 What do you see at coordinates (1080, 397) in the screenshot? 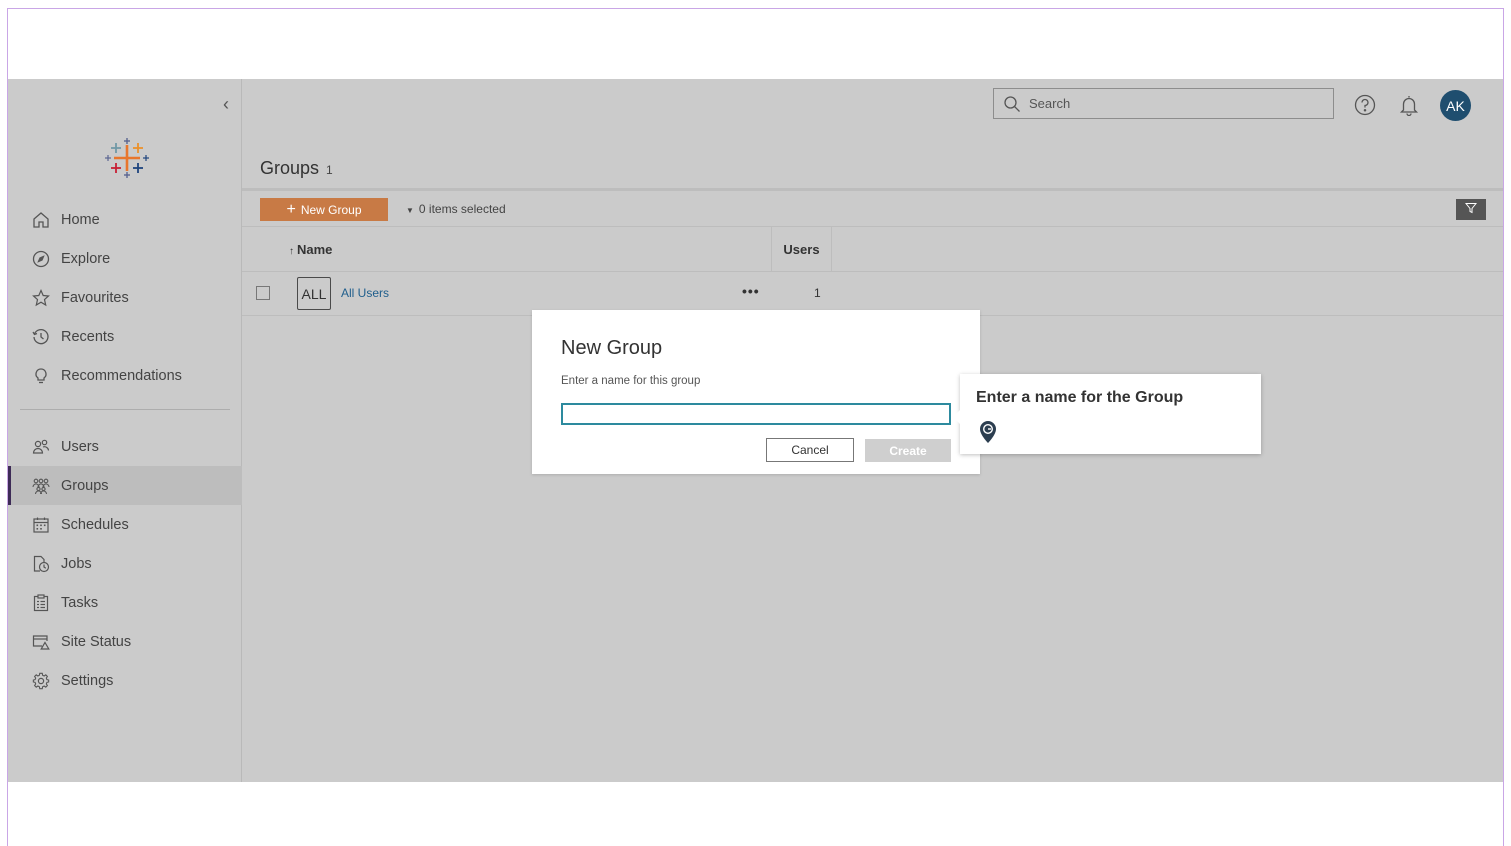
I see `tooltip-text: Enter a name for the Group` at bounding box center [1080, 397].